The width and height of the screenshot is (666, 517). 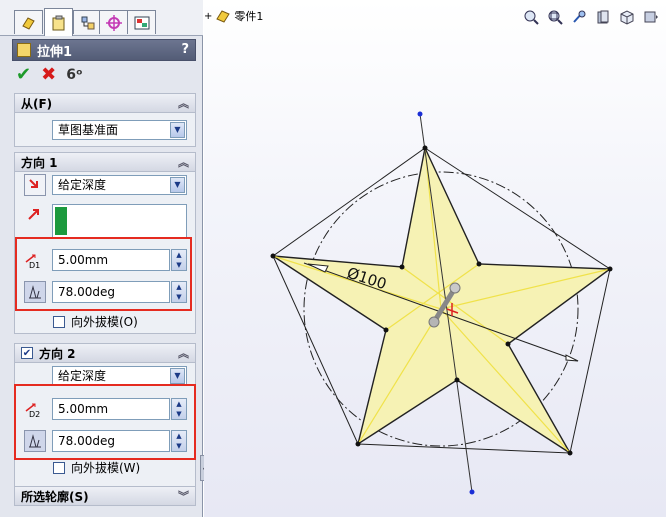 I want to click on crosshair-icon, so click(x=113, y=22).